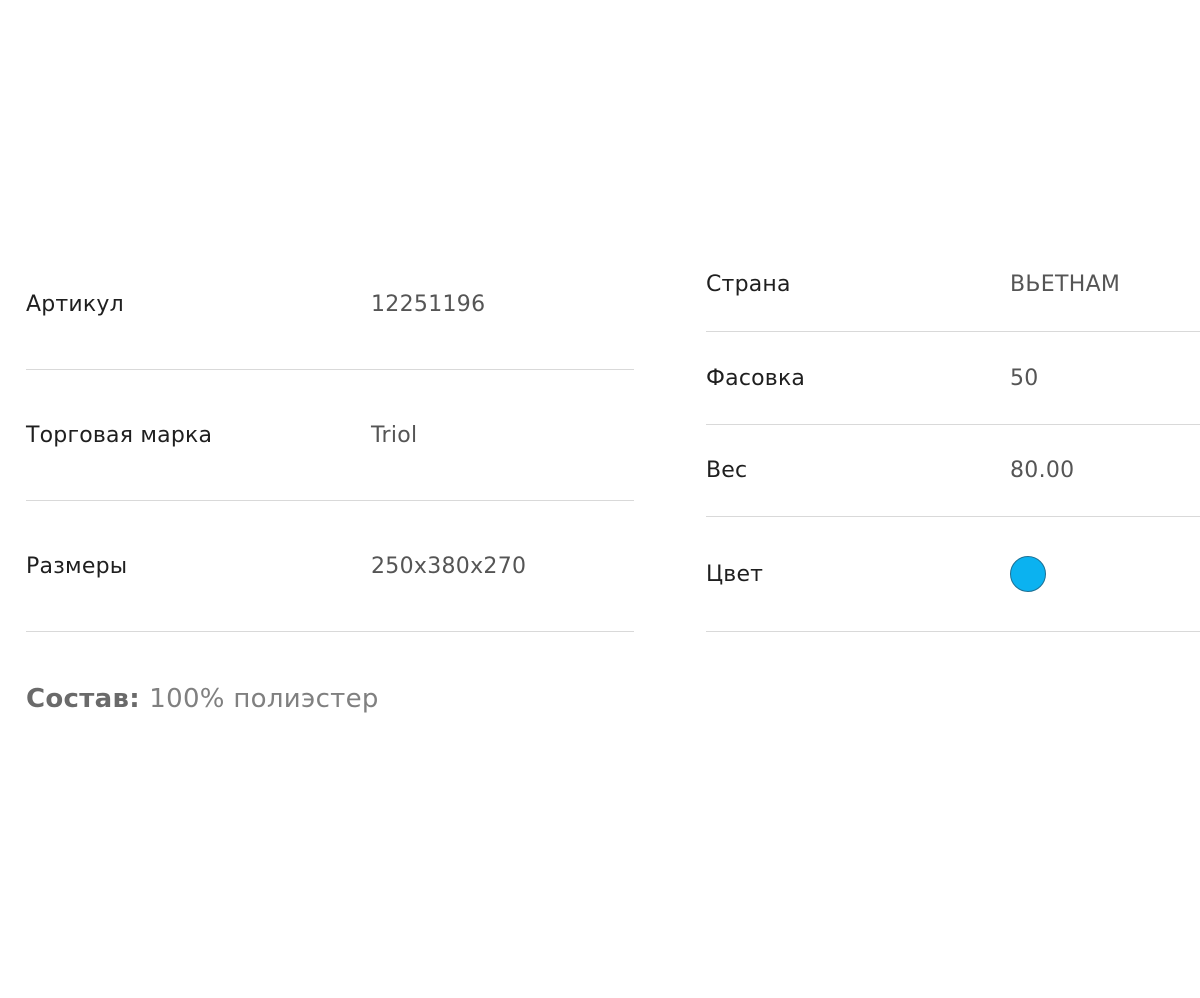 The image size is (1200, 998). What do you see at coordinates (77, 566) in the screenshot?
I see `spec-label: Размеры` at bounding box center [77, 566].